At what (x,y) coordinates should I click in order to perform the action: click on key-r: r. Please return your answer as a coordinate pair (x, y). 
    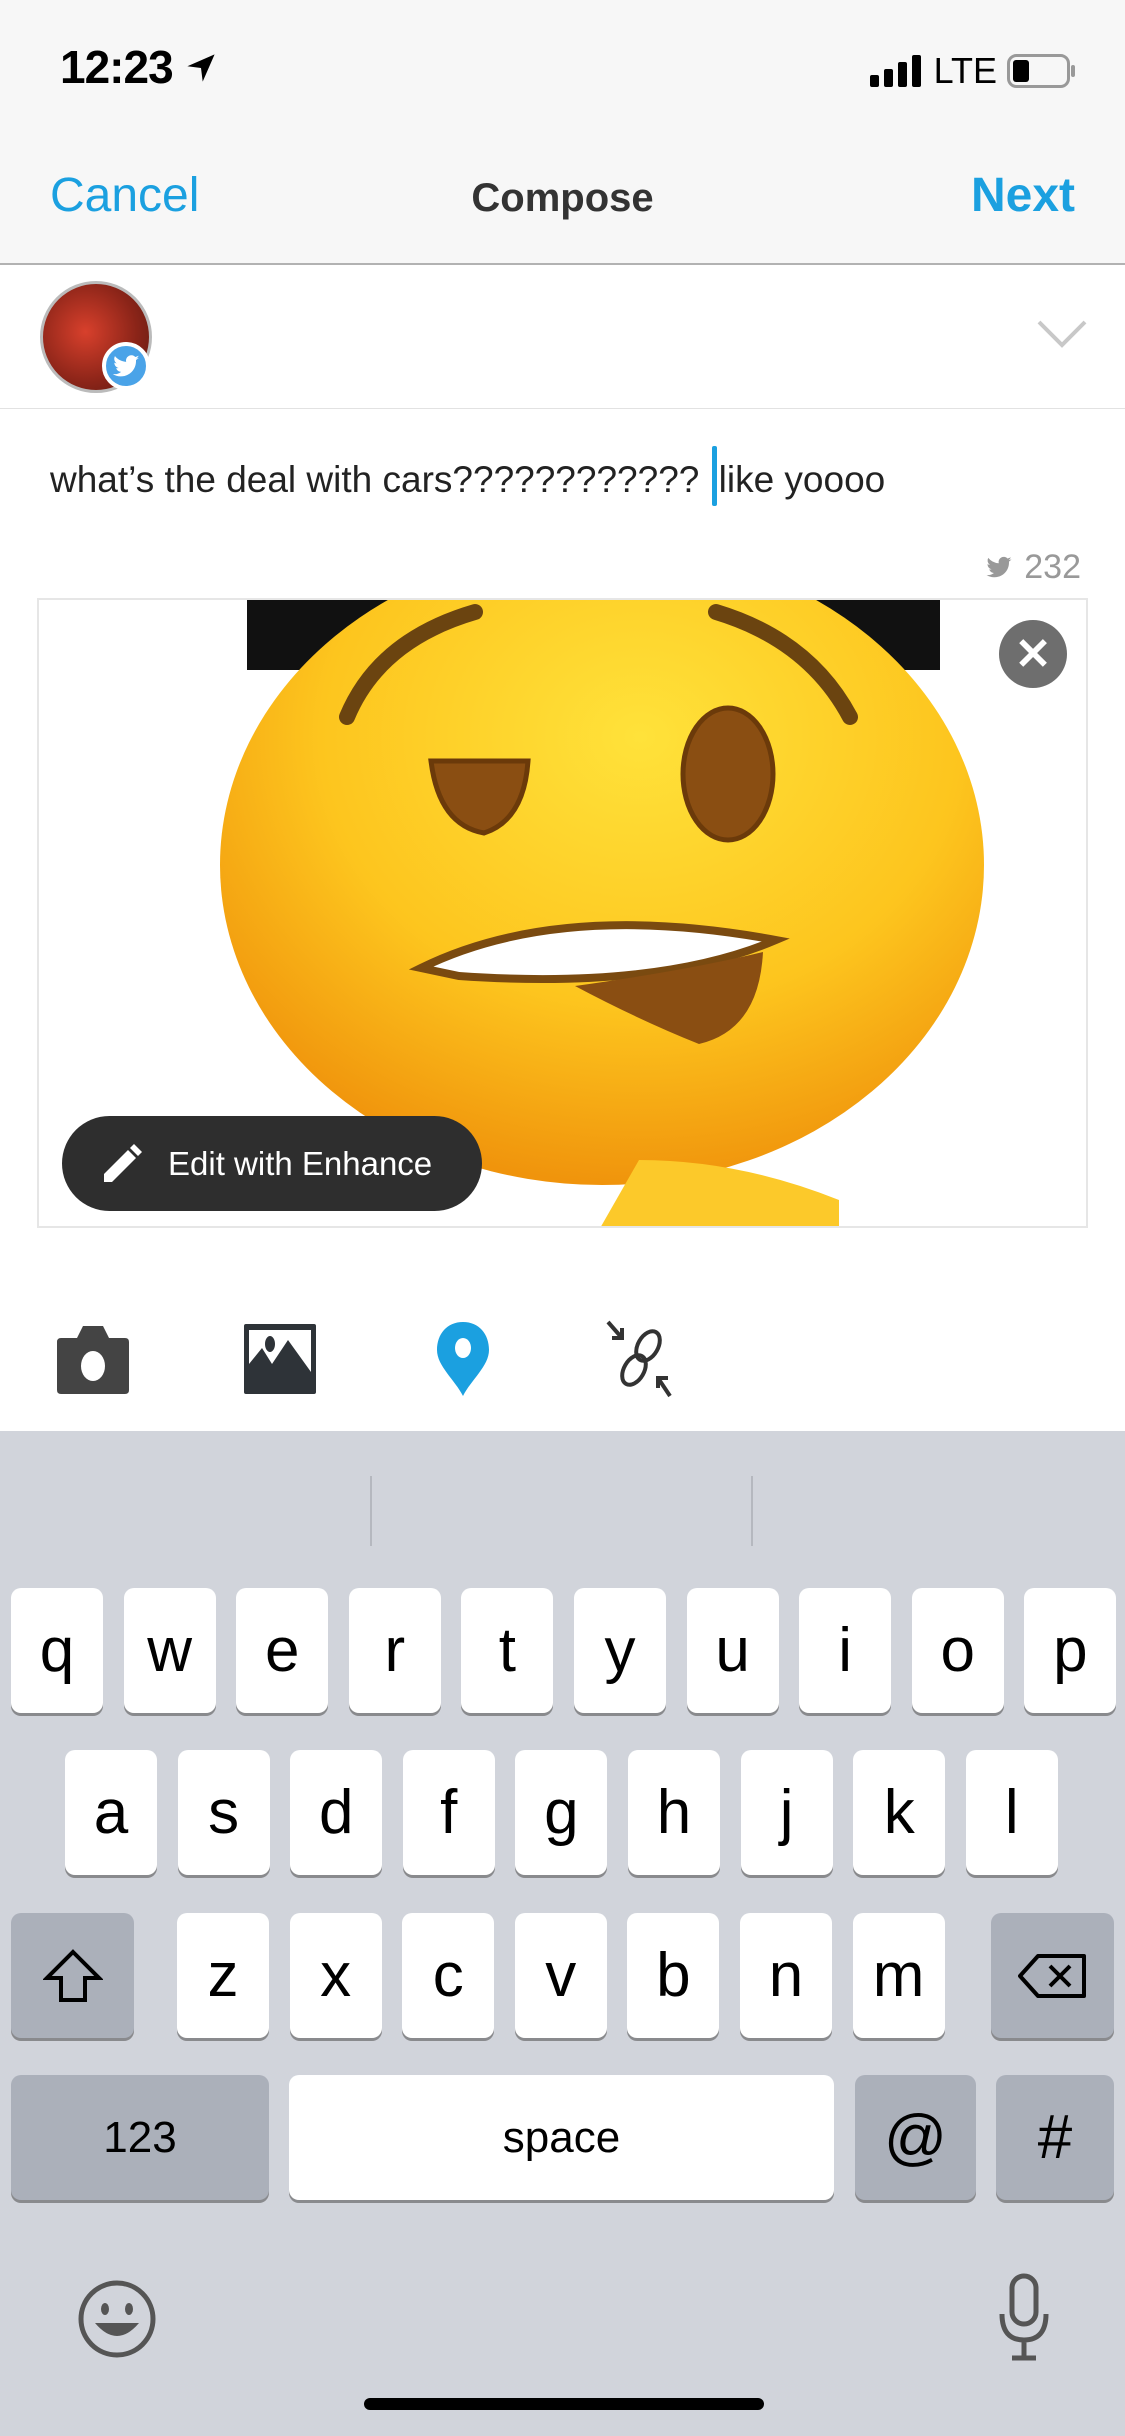
    Looking at the image, I should click on (394, 1650).